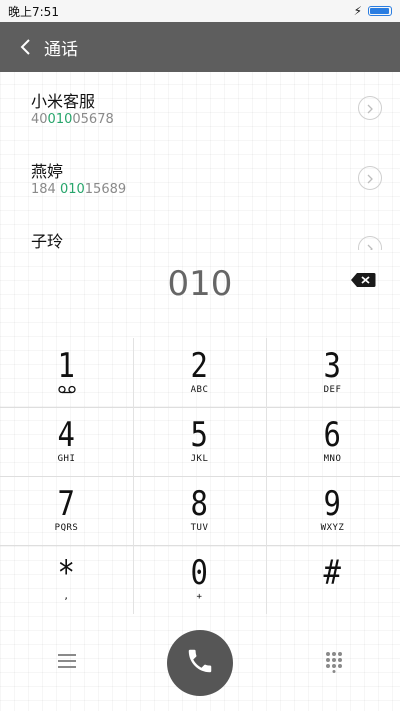 The image size is (400, 711). I want to click on key-1: 1, so click(66, 372).